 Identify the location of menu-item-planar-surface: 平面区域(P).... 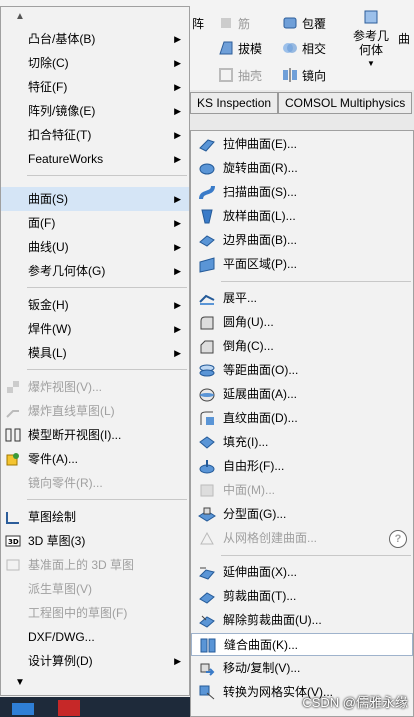
(302, 264).